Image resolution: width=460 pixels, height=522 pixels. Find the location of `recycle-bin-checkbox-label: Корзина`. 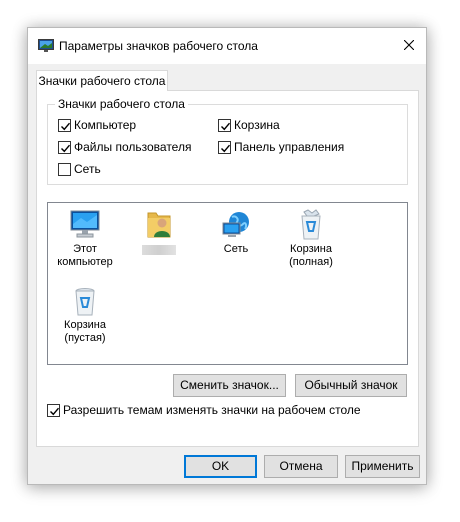

recycle-bin-checkbox-label: Корзина is located at coordinates (257, 125).